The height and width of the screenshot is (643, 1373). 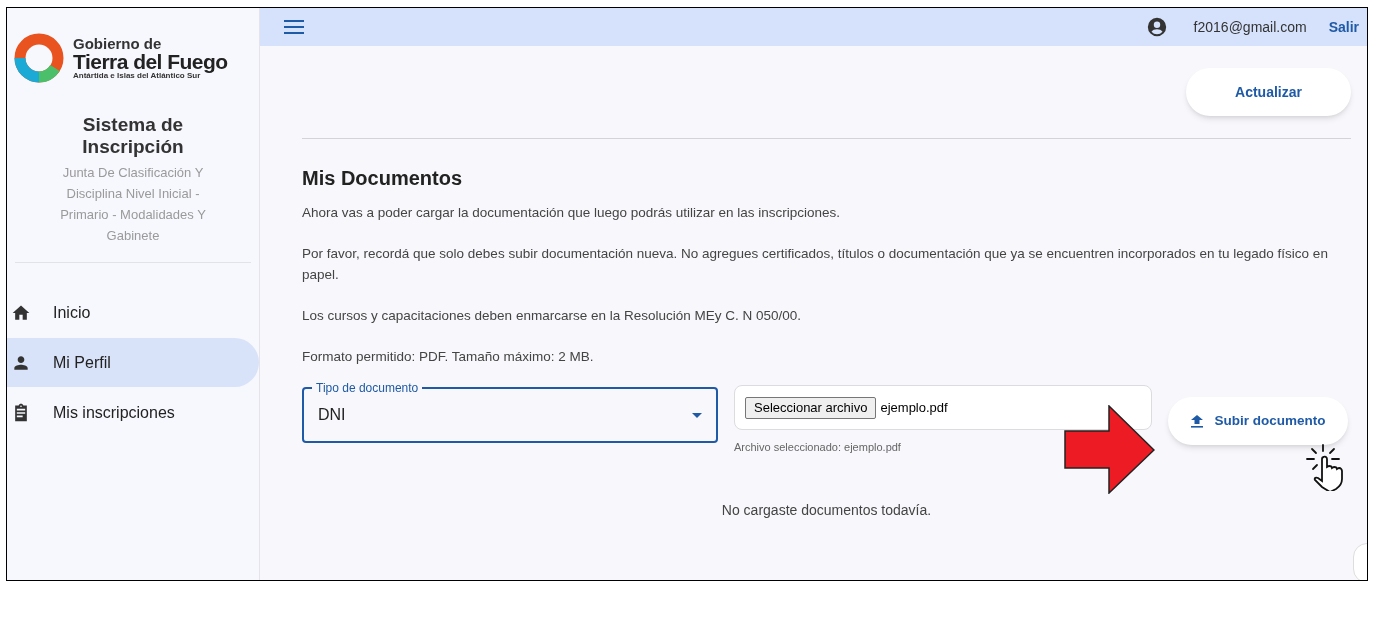 I want to click on logo-subtitle: Antártida e Islas del Atlántico Sur, so click(x=137, y=76).